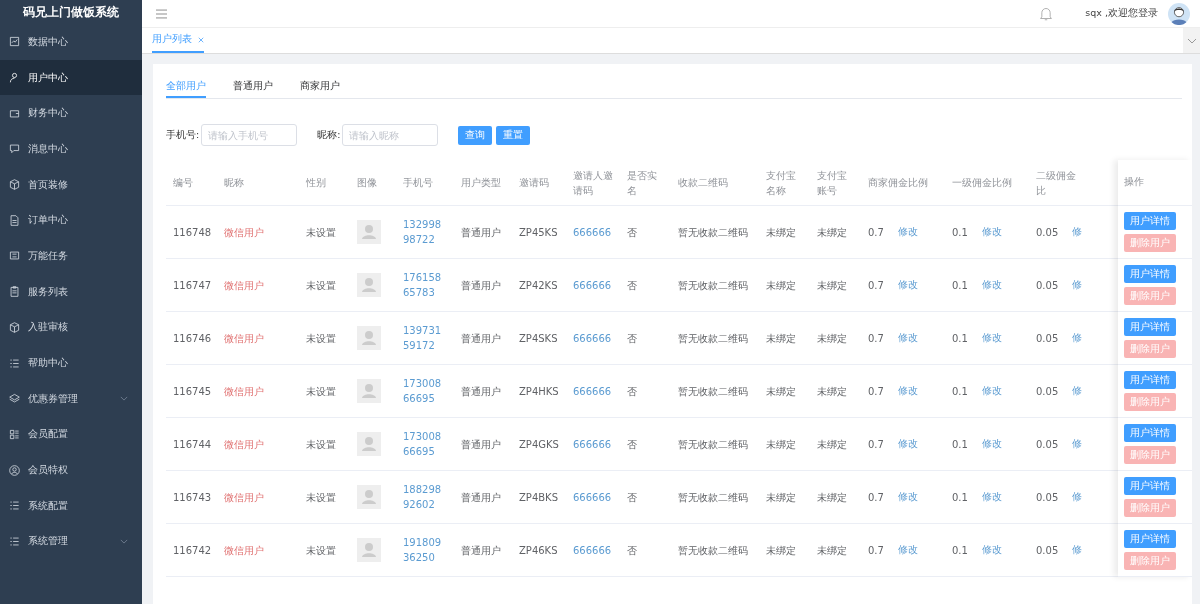 The image size is (1200, 604). What do you see at coordinates (71, 327) in the screenshot?
I see `sidebar-item: 入驻审核` at bounding box center [71, 327].